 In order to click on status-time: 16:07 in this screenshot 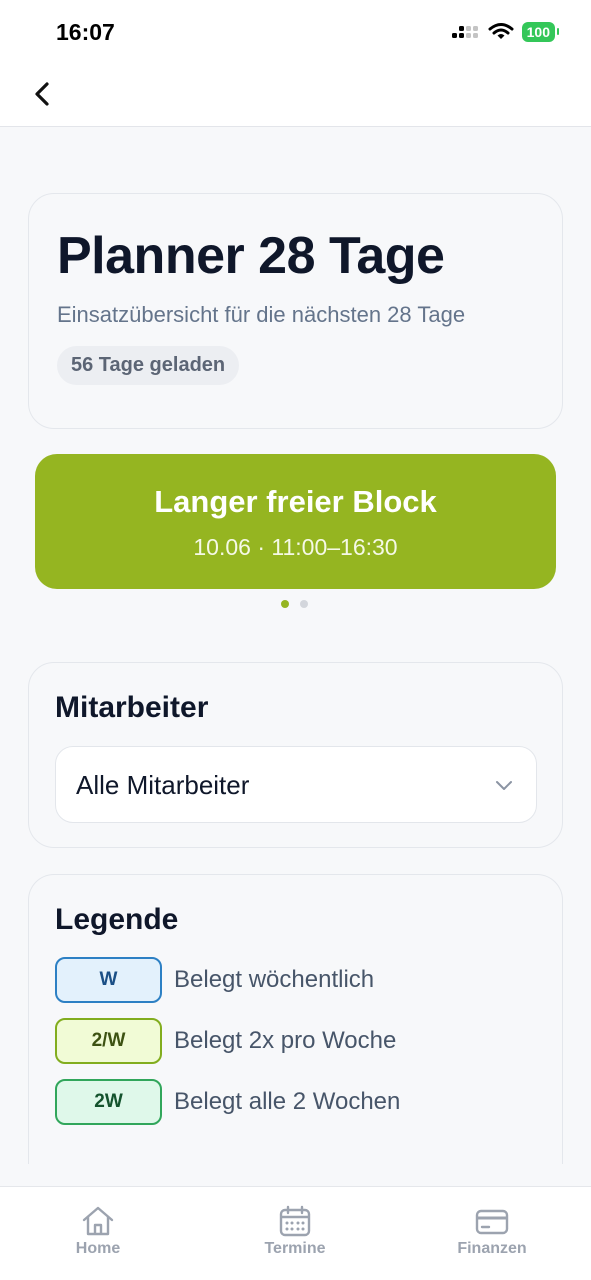, I will do `click(85, 32)`.